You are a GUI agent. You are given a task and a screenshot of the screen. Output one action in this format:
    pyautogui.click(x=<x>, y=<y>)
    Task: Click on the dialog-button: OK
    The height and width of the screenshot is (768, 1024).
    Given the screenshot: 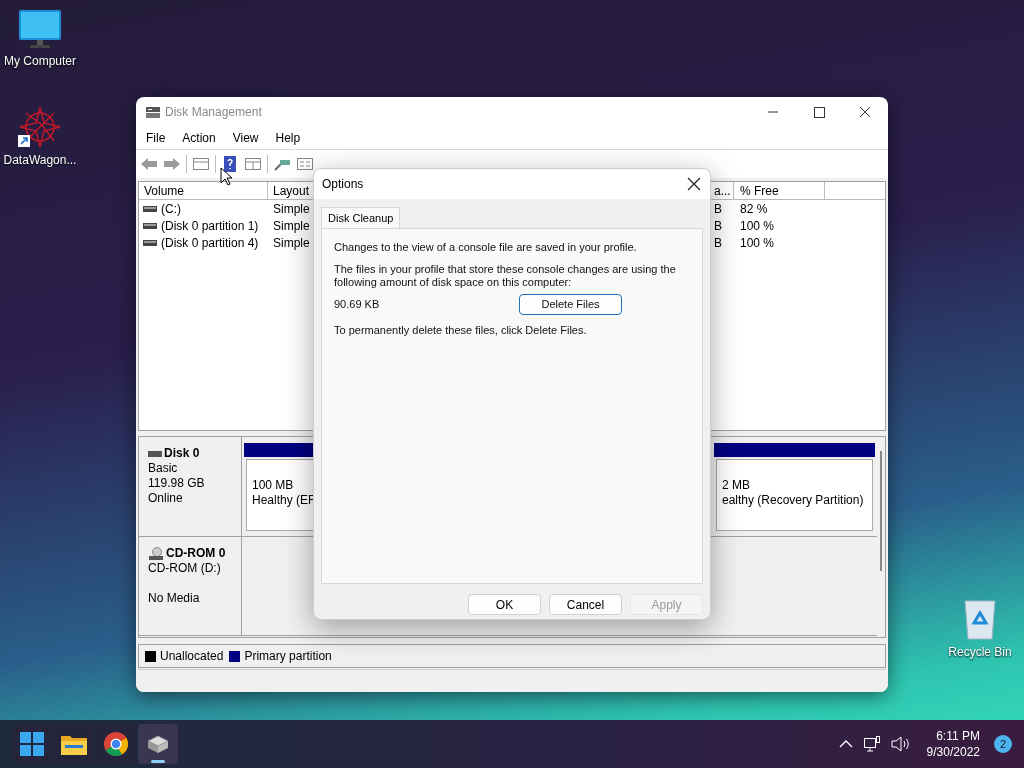 What is the action you would take?
    pyautogui.click(x=504, y=604)
    